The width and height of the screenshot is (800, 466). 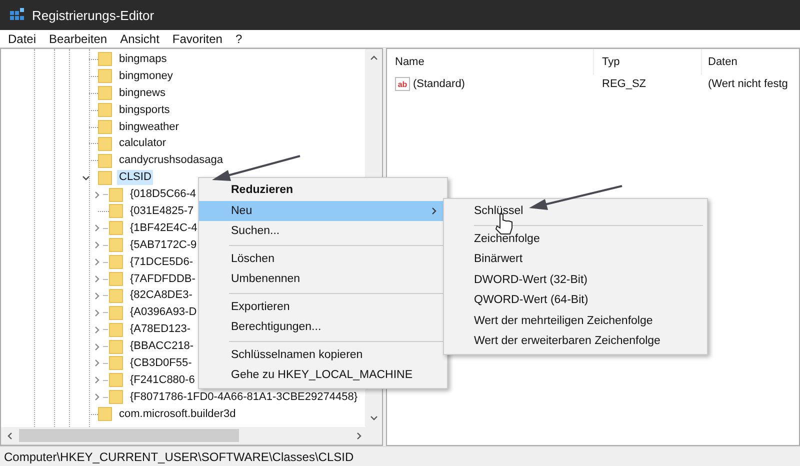 I want to click on hand-cursor-icon, so click(x=503, y=224).